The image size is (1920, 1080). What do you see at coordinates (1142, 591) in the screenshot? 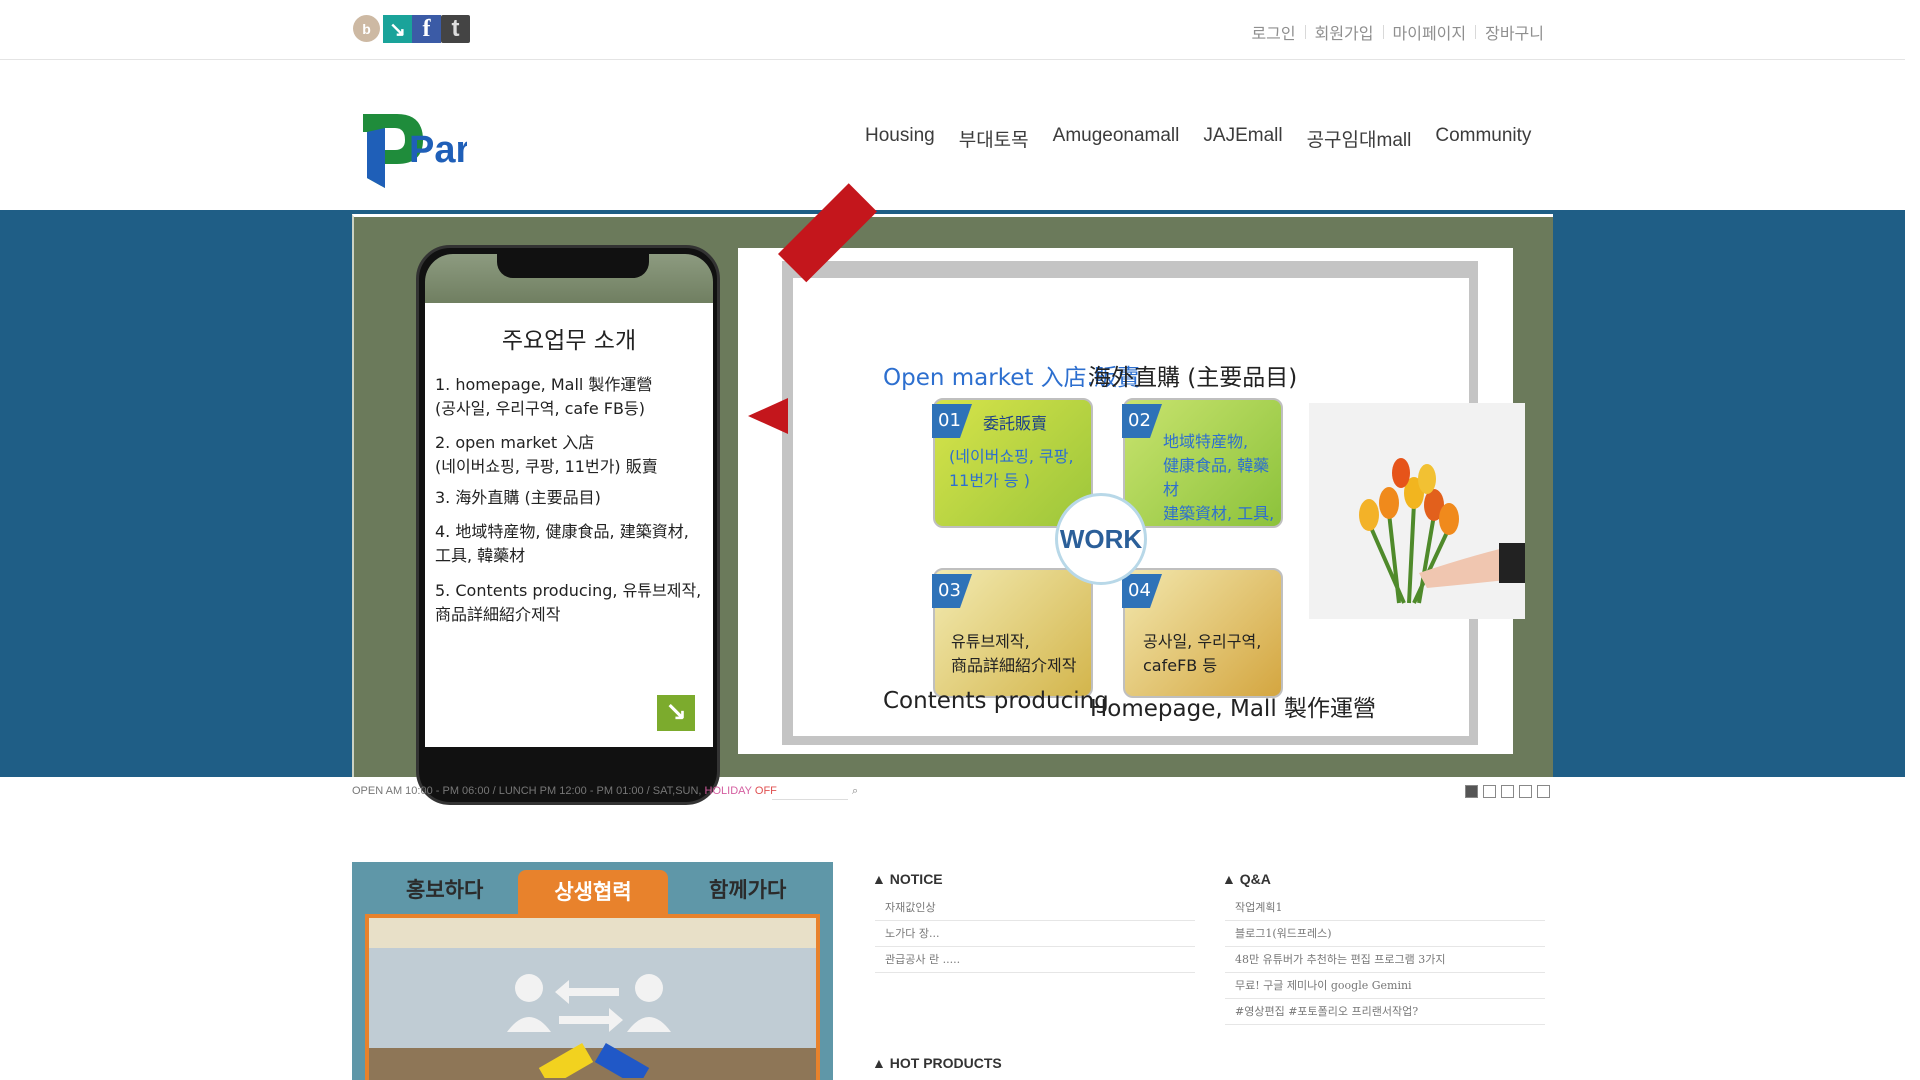
I see `quadrant-number: 04` at bounding box center [1142, 591].